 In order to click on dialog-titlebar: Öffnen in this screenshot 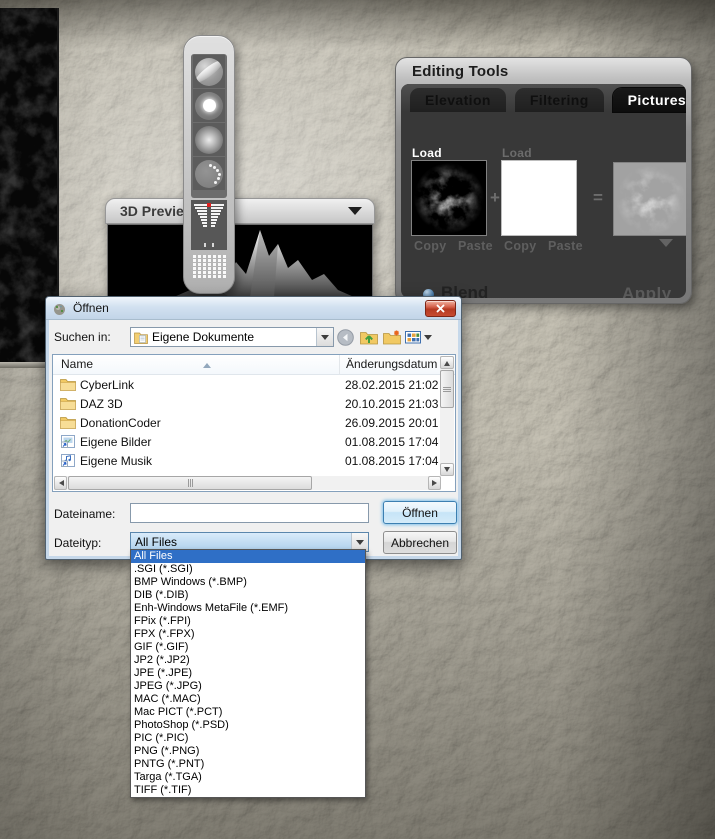, I will do `click(253, 308)`.